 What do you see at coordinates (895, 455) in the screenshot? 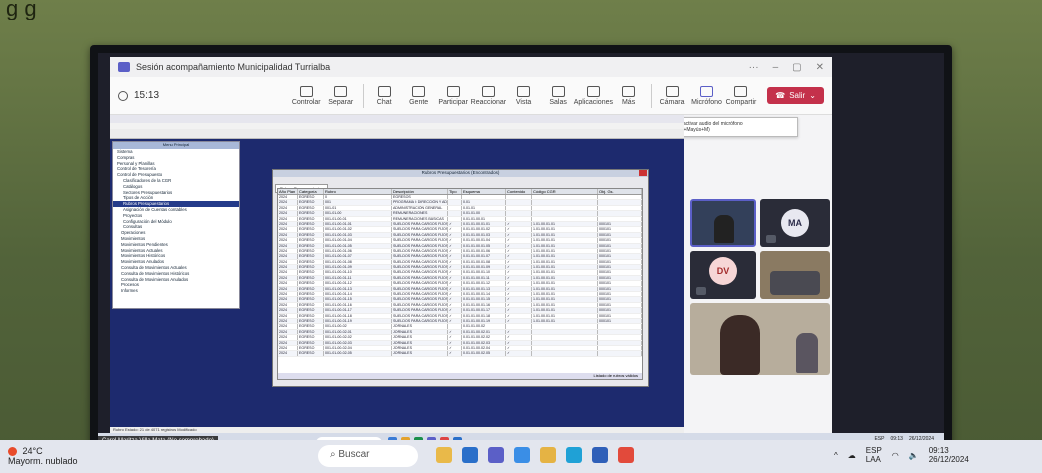
I see `wifi-icon: ◠` at bounding box center [895, 455].